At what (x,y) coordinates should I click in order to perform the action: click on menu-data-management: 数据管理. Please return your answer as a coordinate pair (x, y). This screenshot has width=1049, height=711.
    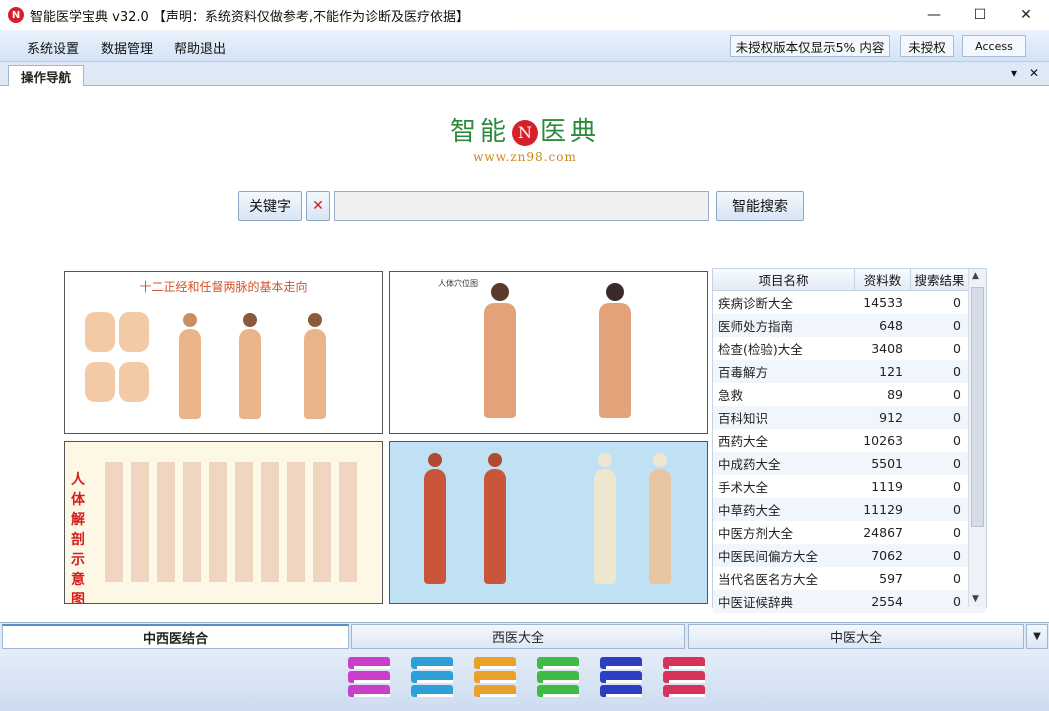
    Looking at the image, I should click on (127, 47).